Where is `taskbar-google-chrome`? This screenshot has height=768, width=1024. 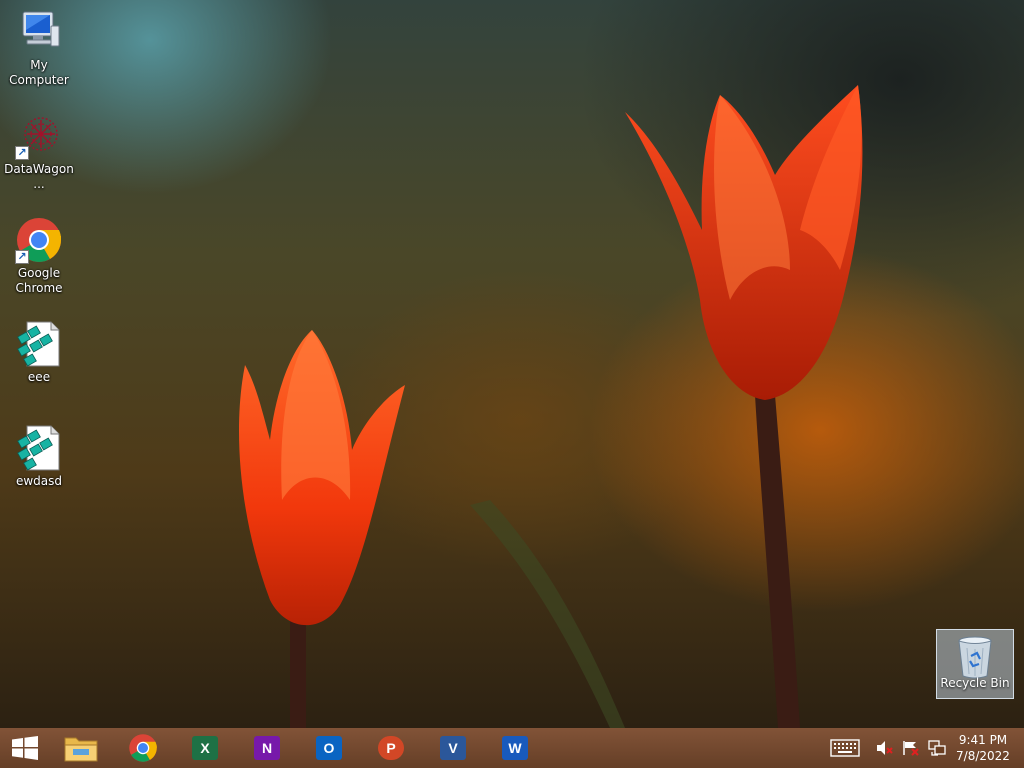 taskbar-google-chrome is located at coordinates (143, 748).